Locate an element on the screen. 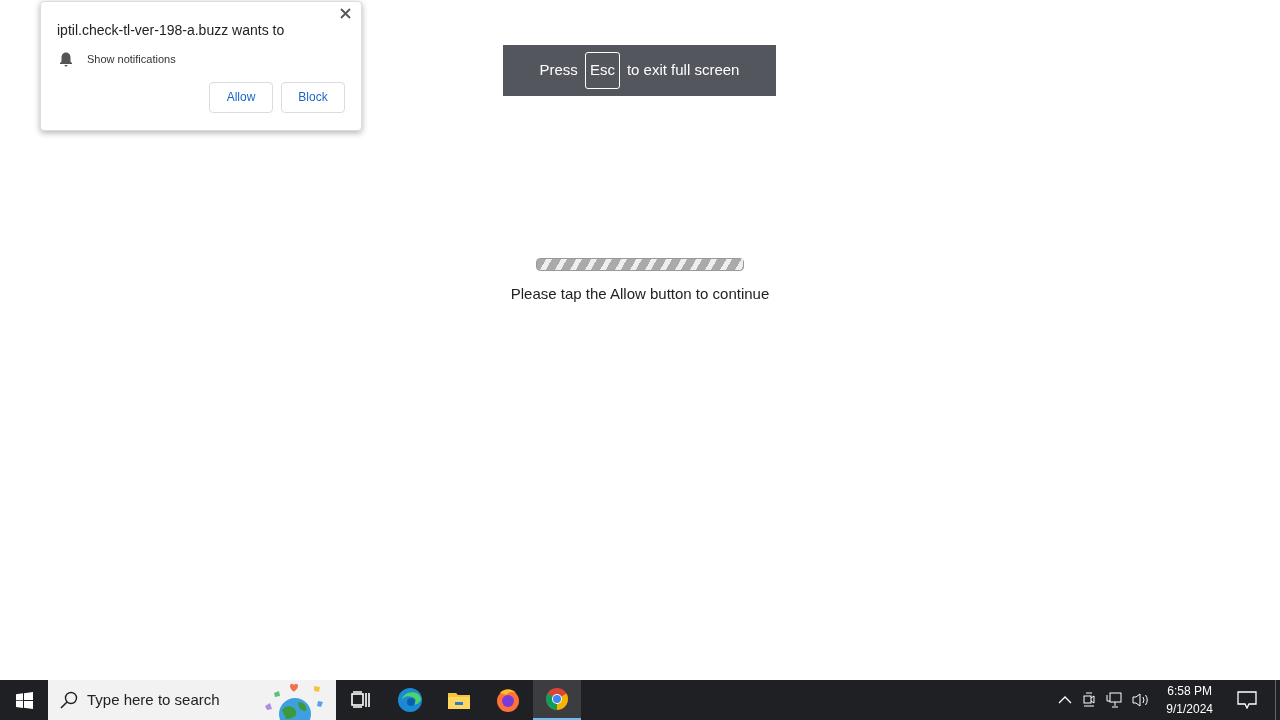  toast-text: Press is located at coordinates (558, 70).